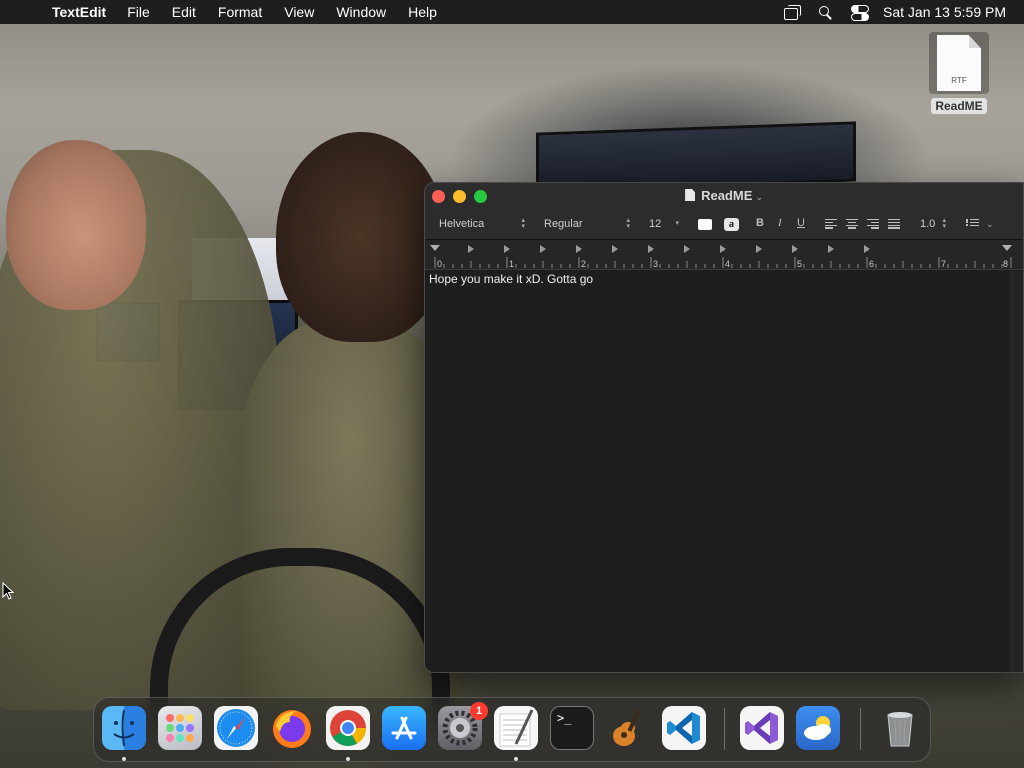 The width and height of the screenshot is (1024, 768). Describe the element at coordinates (727, 264) in the screenshot. I see `ruler-label: 4` at that location.